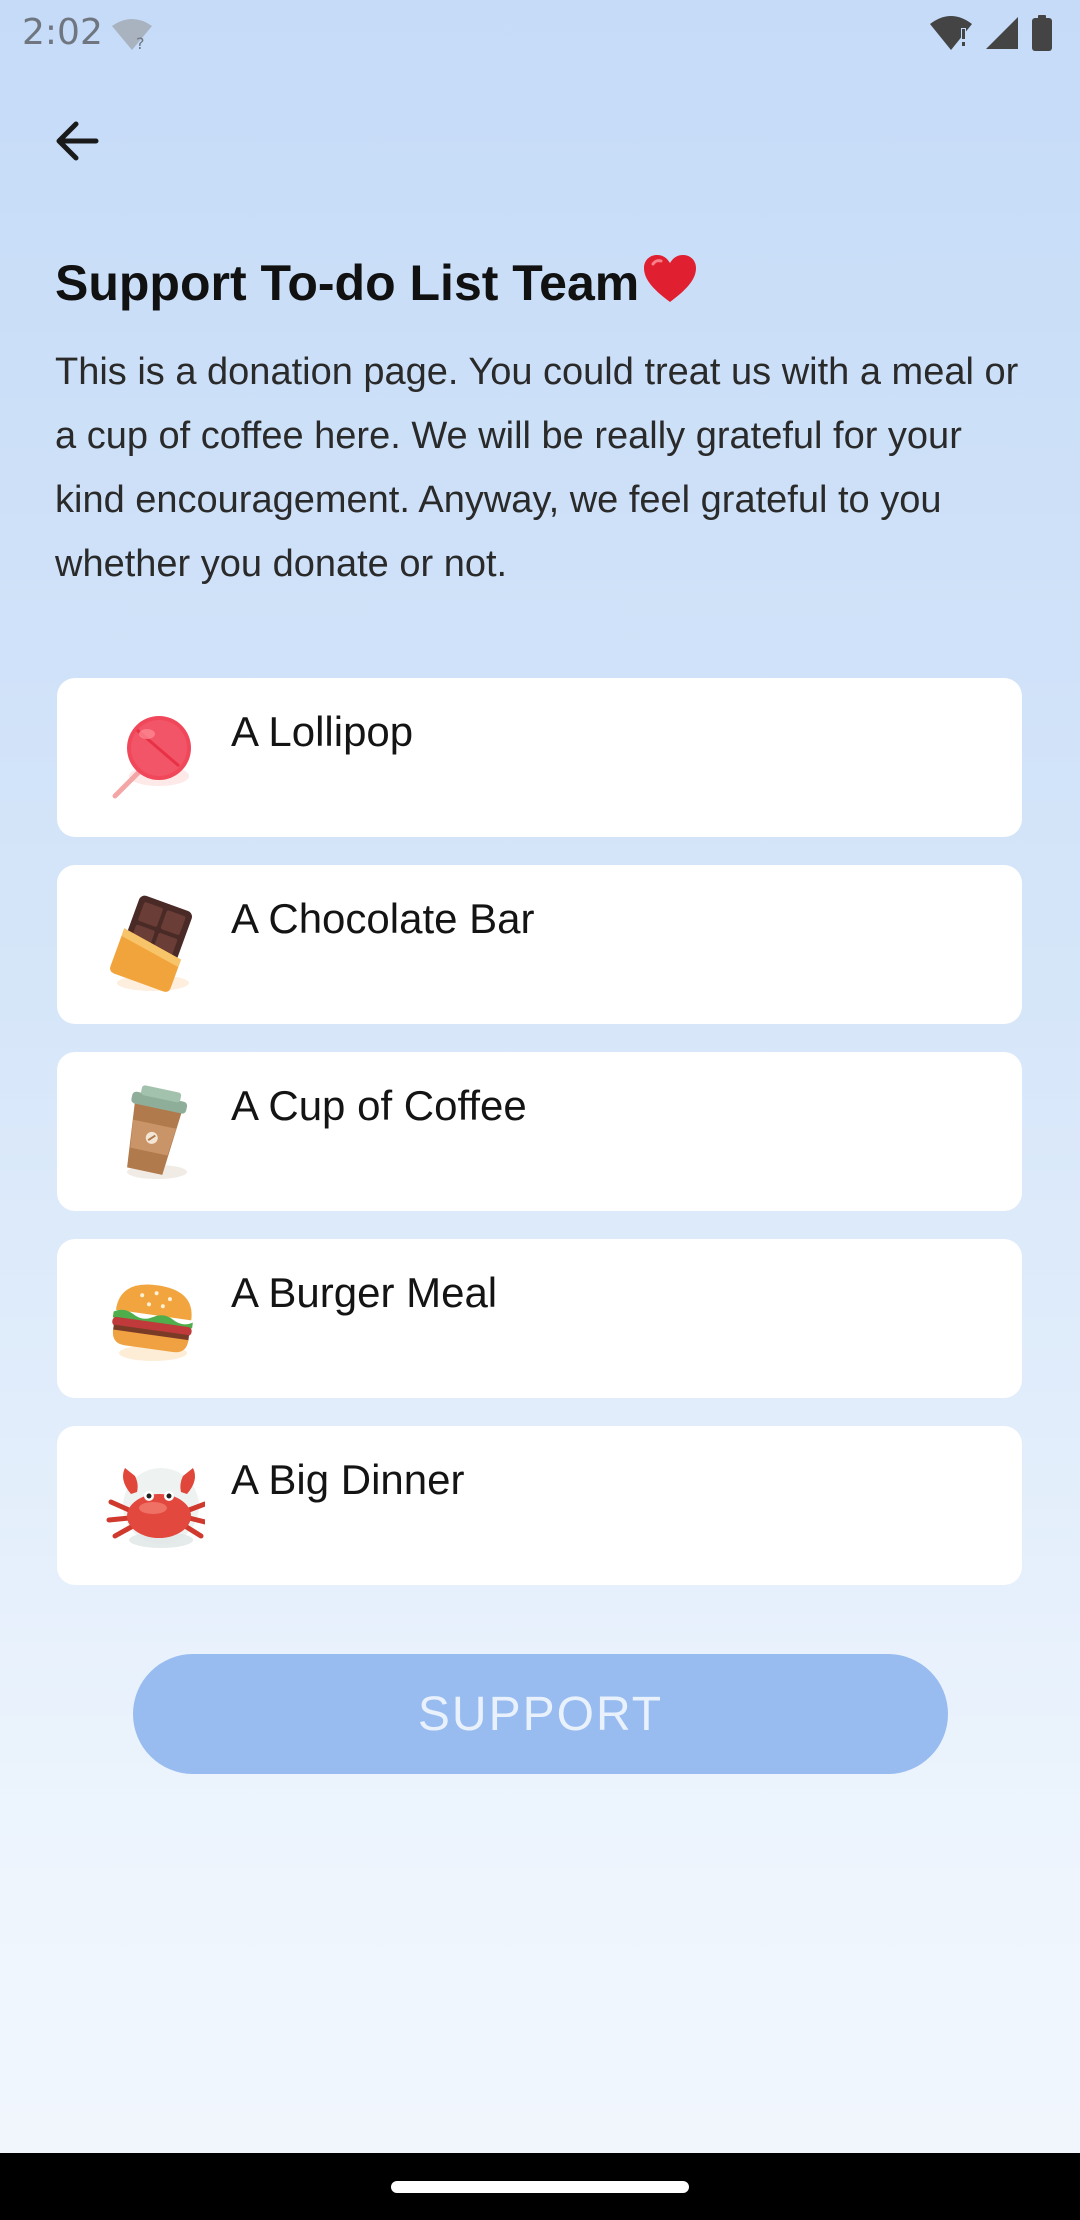  What do you see at coordinates (540, 1714) in the screenshot?
I see `support-button: SUPPORT` at bounding box center [540, 1714].